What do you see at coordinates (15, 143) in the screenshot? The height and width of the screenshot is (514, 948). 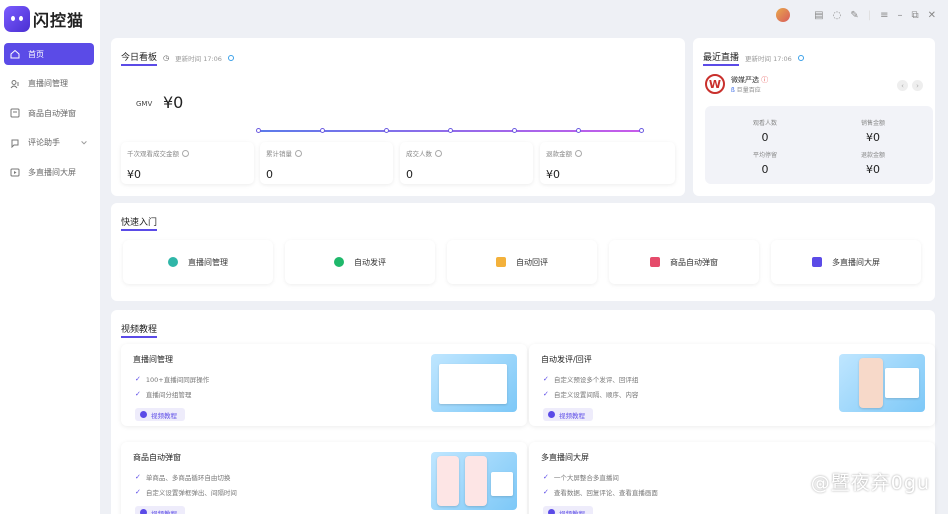 I see `comment-icon` at bounding box center [15, 143].